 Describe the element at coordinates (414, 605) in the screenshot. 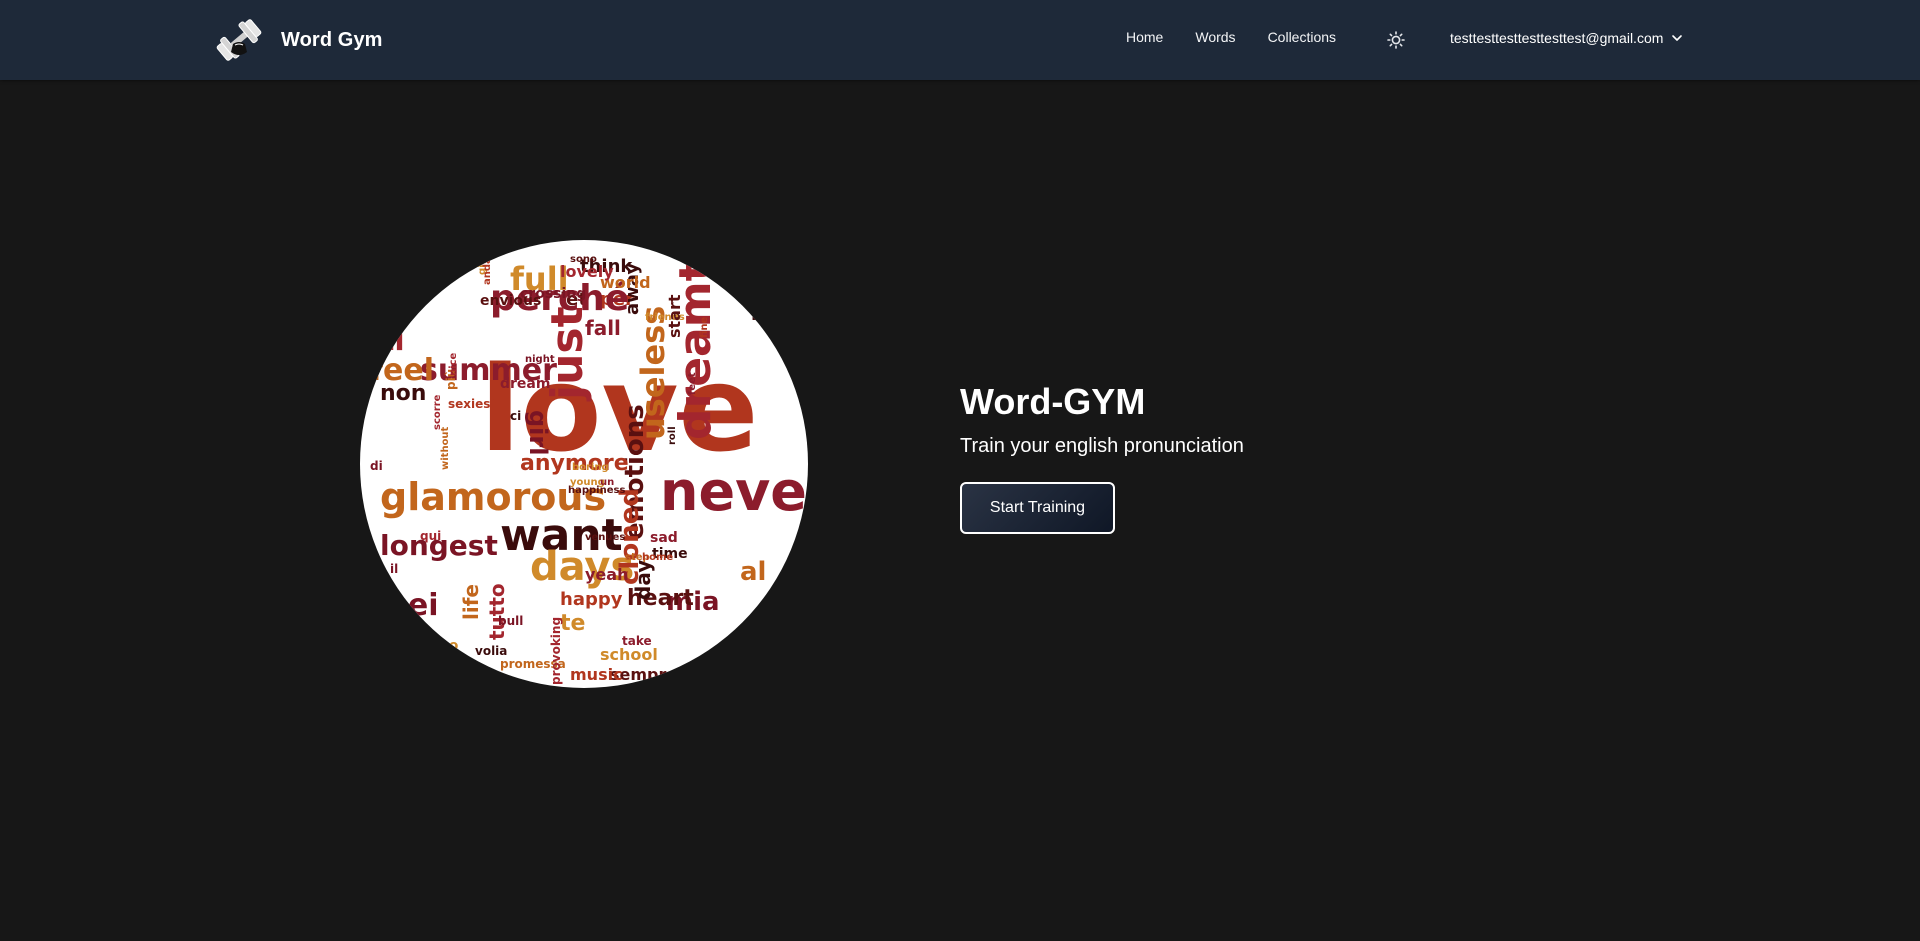

I see `word-cloud-word: sei` at that location.